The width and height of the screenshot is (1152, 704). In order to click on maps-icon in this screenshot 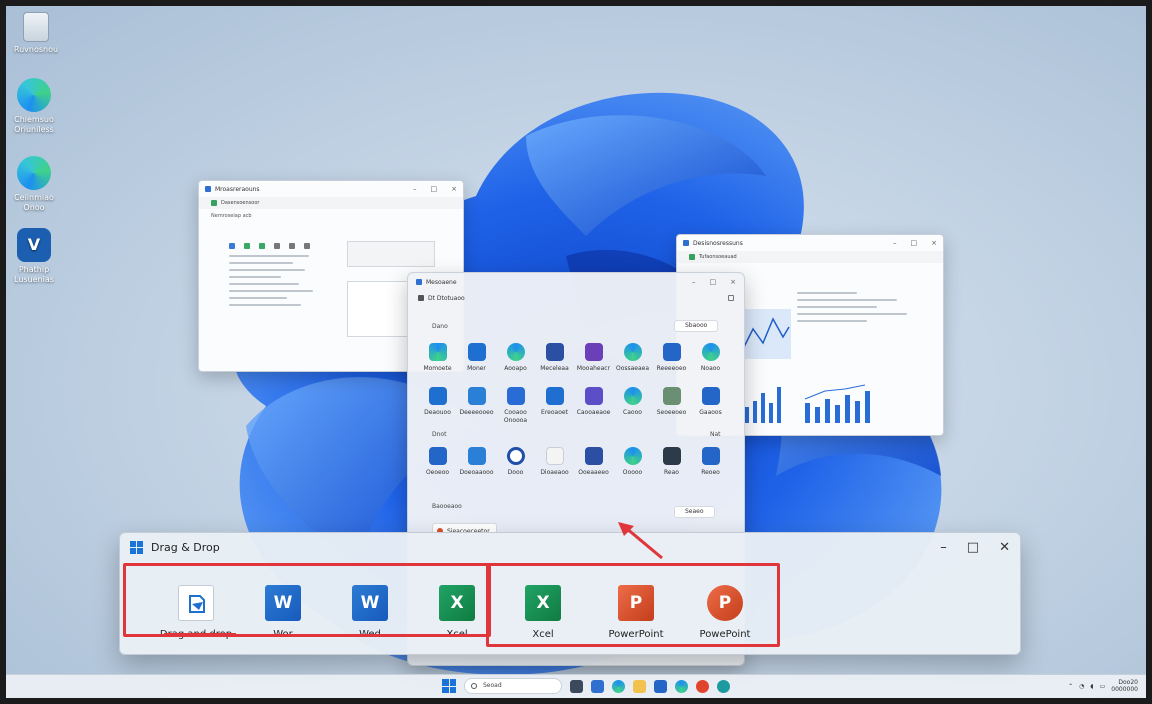, I will do `click(671, 396)`.